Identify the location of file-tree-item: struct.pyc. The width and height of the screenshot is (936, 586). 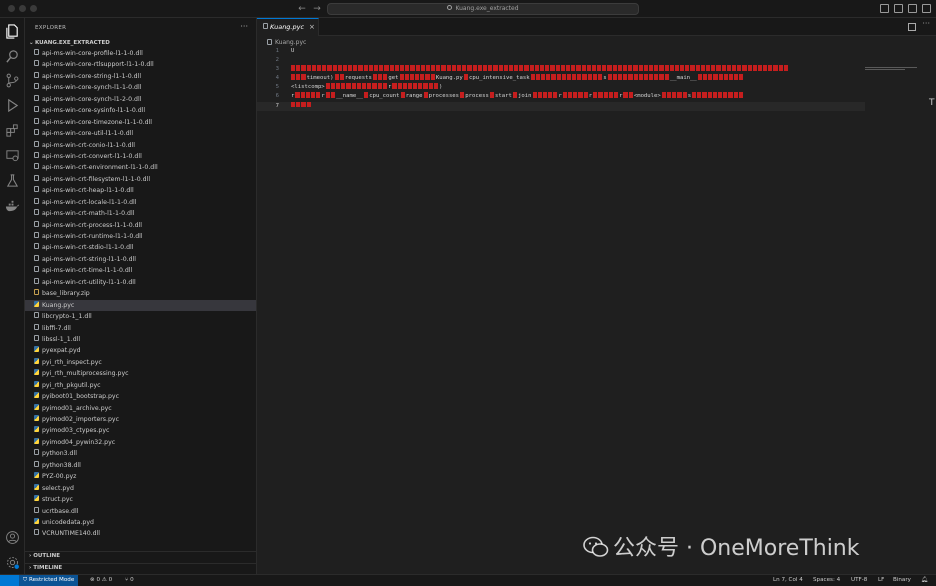
(140, 499).